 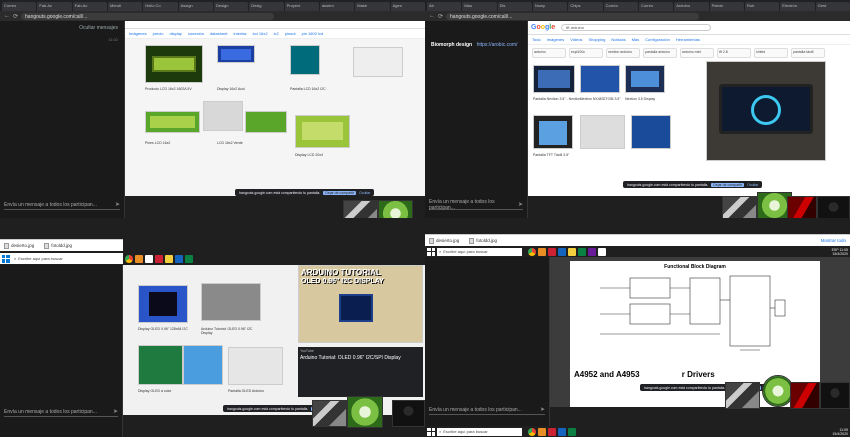 What do you see at coordinates (158, 33) in the screenshot?
I see `filter: precio` at bounding box center [158, 33].